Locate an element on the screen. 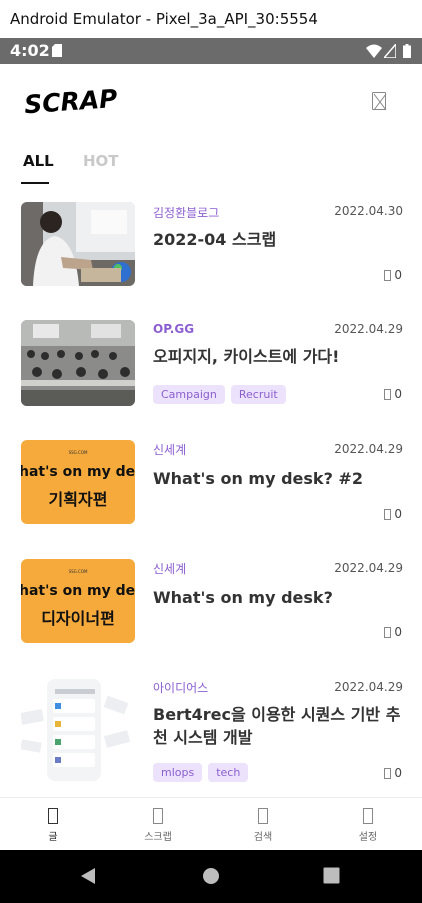  signal-icon is located at coordinates (390, 51).